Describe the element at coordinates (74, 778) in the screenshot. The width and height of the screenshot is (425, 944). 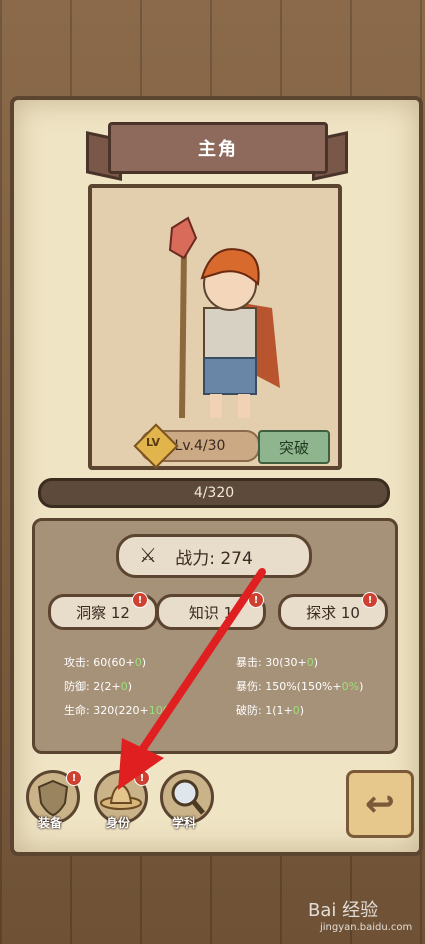
I see `equipment-alert-icon: !` at that location.